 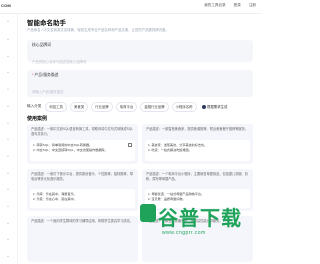 I want to click on watermark-url: www.cngprr.com, so click(x=184, y=233).